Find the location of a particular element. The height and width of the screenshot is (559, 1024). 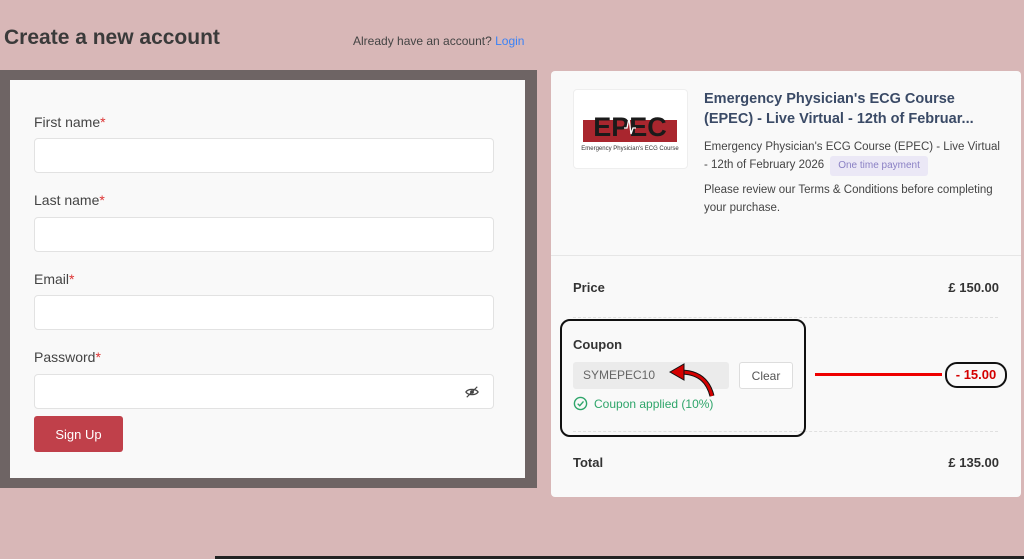

total-value: £ 135.00 is located at coordinates (973, 462).